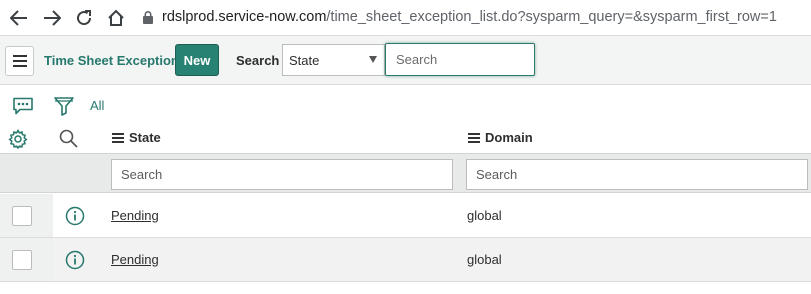  I want to click on lock-icon, so click(148, 17).